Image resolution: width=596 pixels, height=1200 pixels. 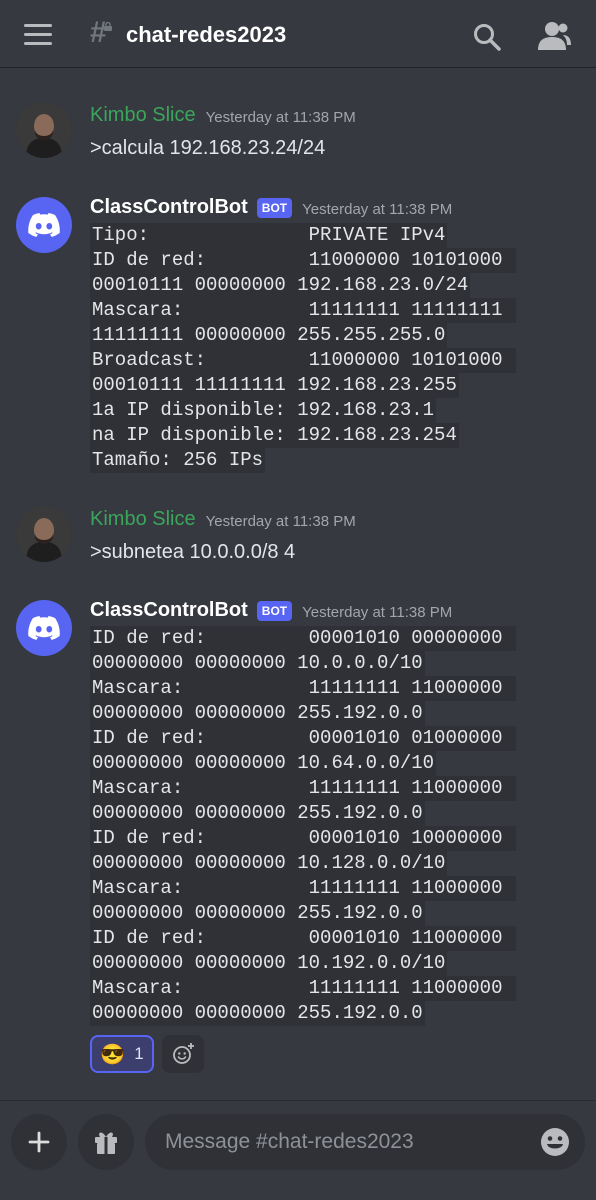 I want to click on add-attachment-button, so click(x=39, y=1142).